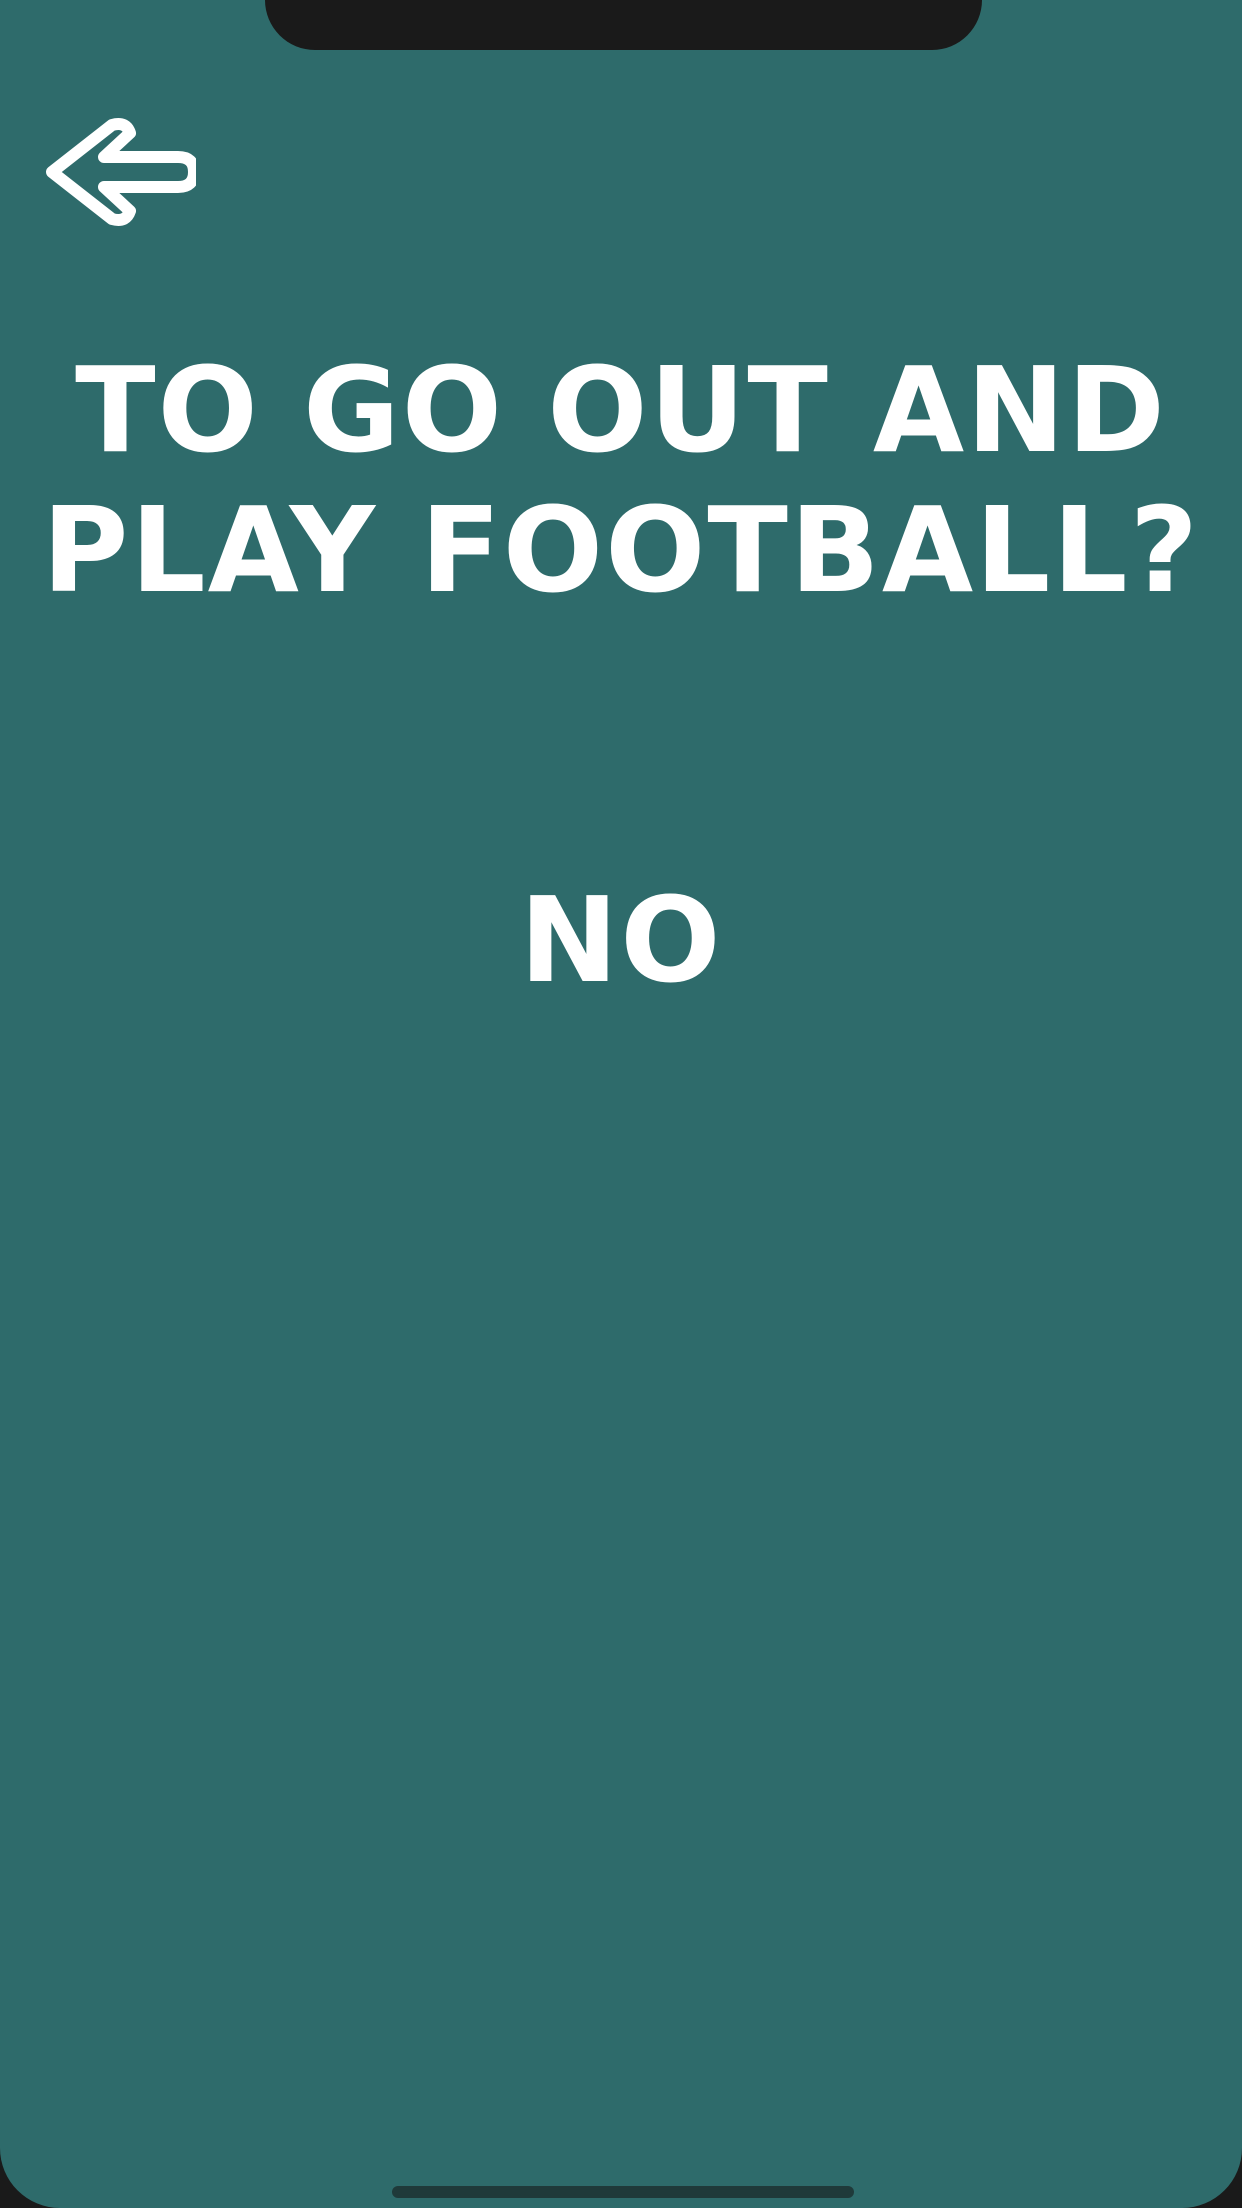  I want to click on arrow-left-icon, so click(121, 172).